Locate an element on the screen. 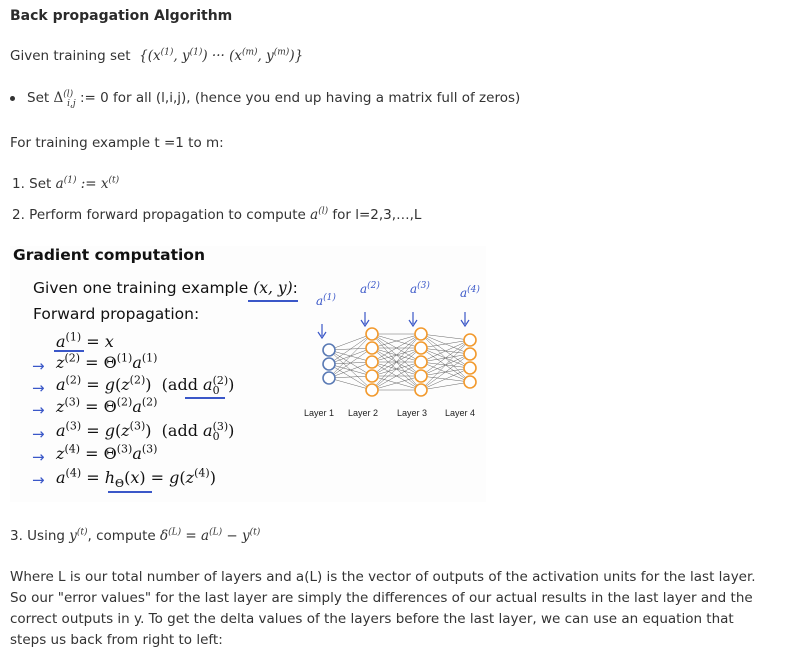 This screenshot has width=790, height=669. eq-z4: z(4) = Θ(3)a(3) is located at coordinates (107, 452).